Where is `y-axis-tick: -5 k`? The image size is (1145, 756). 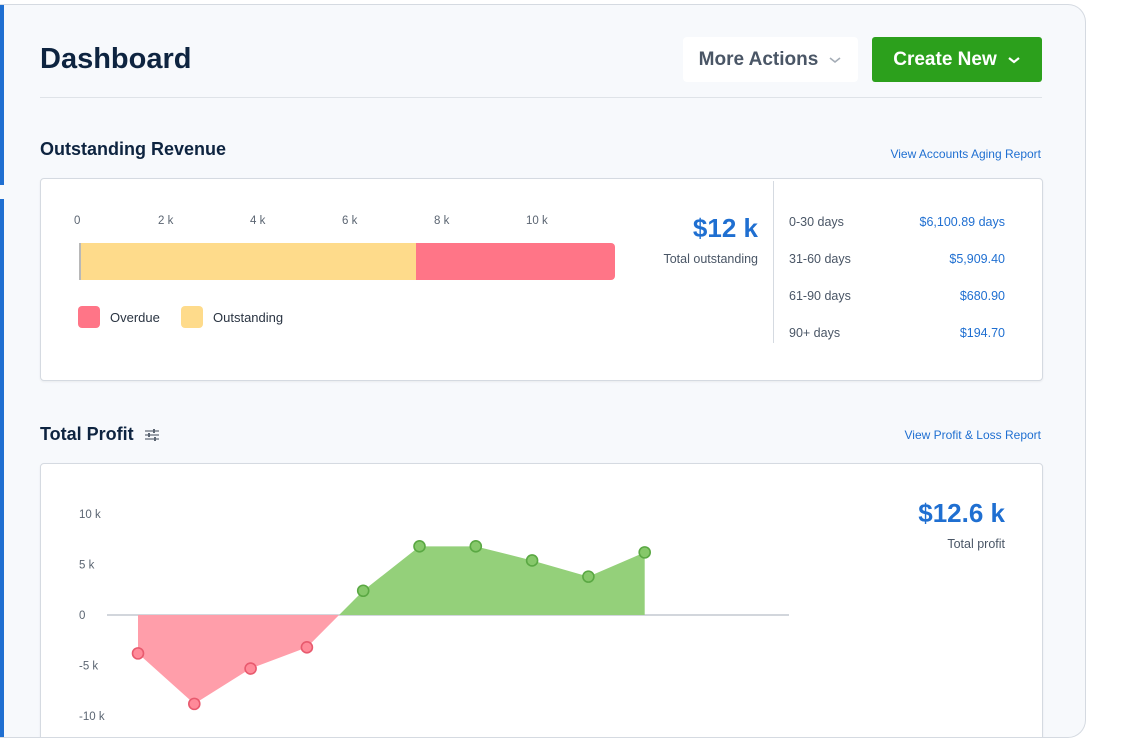 y-axis-tick: -5 k is located at coordinates (88, 667).